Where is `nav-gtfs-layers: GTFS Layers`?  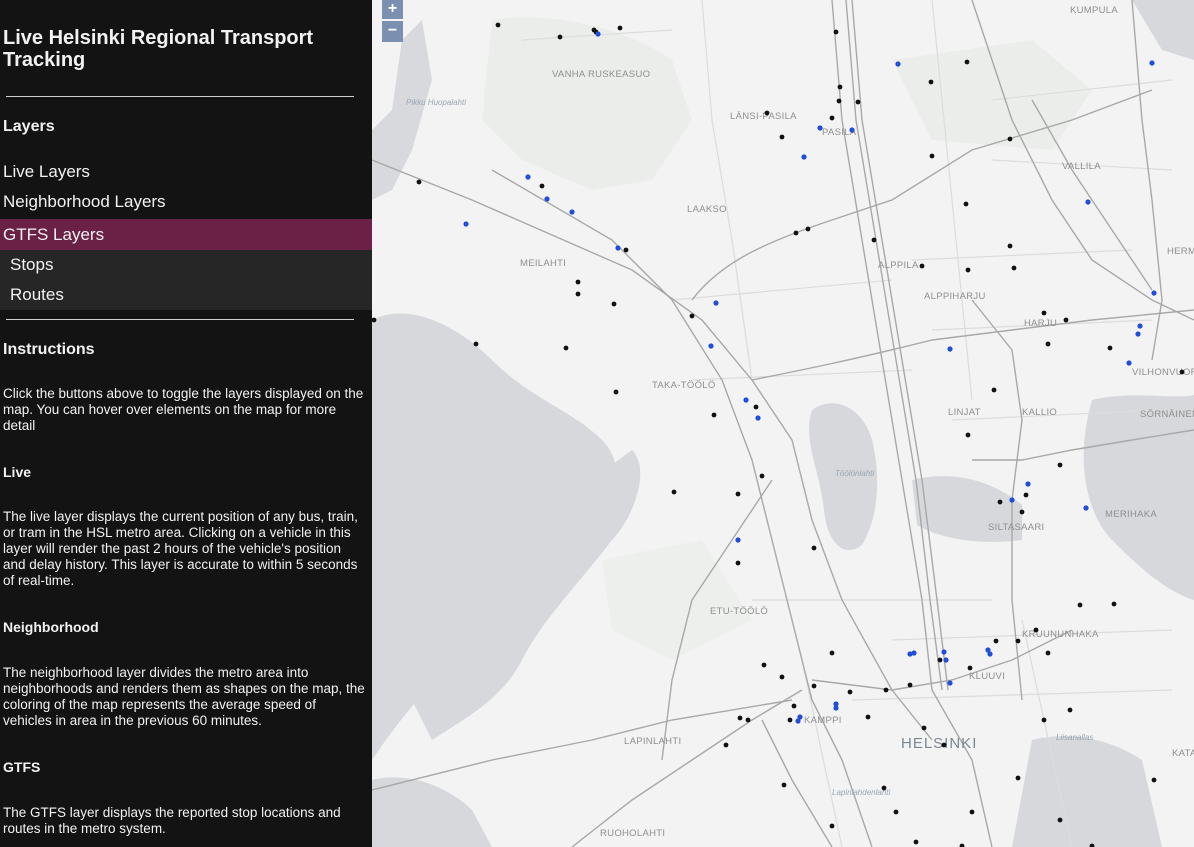 nav-gtfs-layers: GTFS Layers is located at coordinates (186, 234).